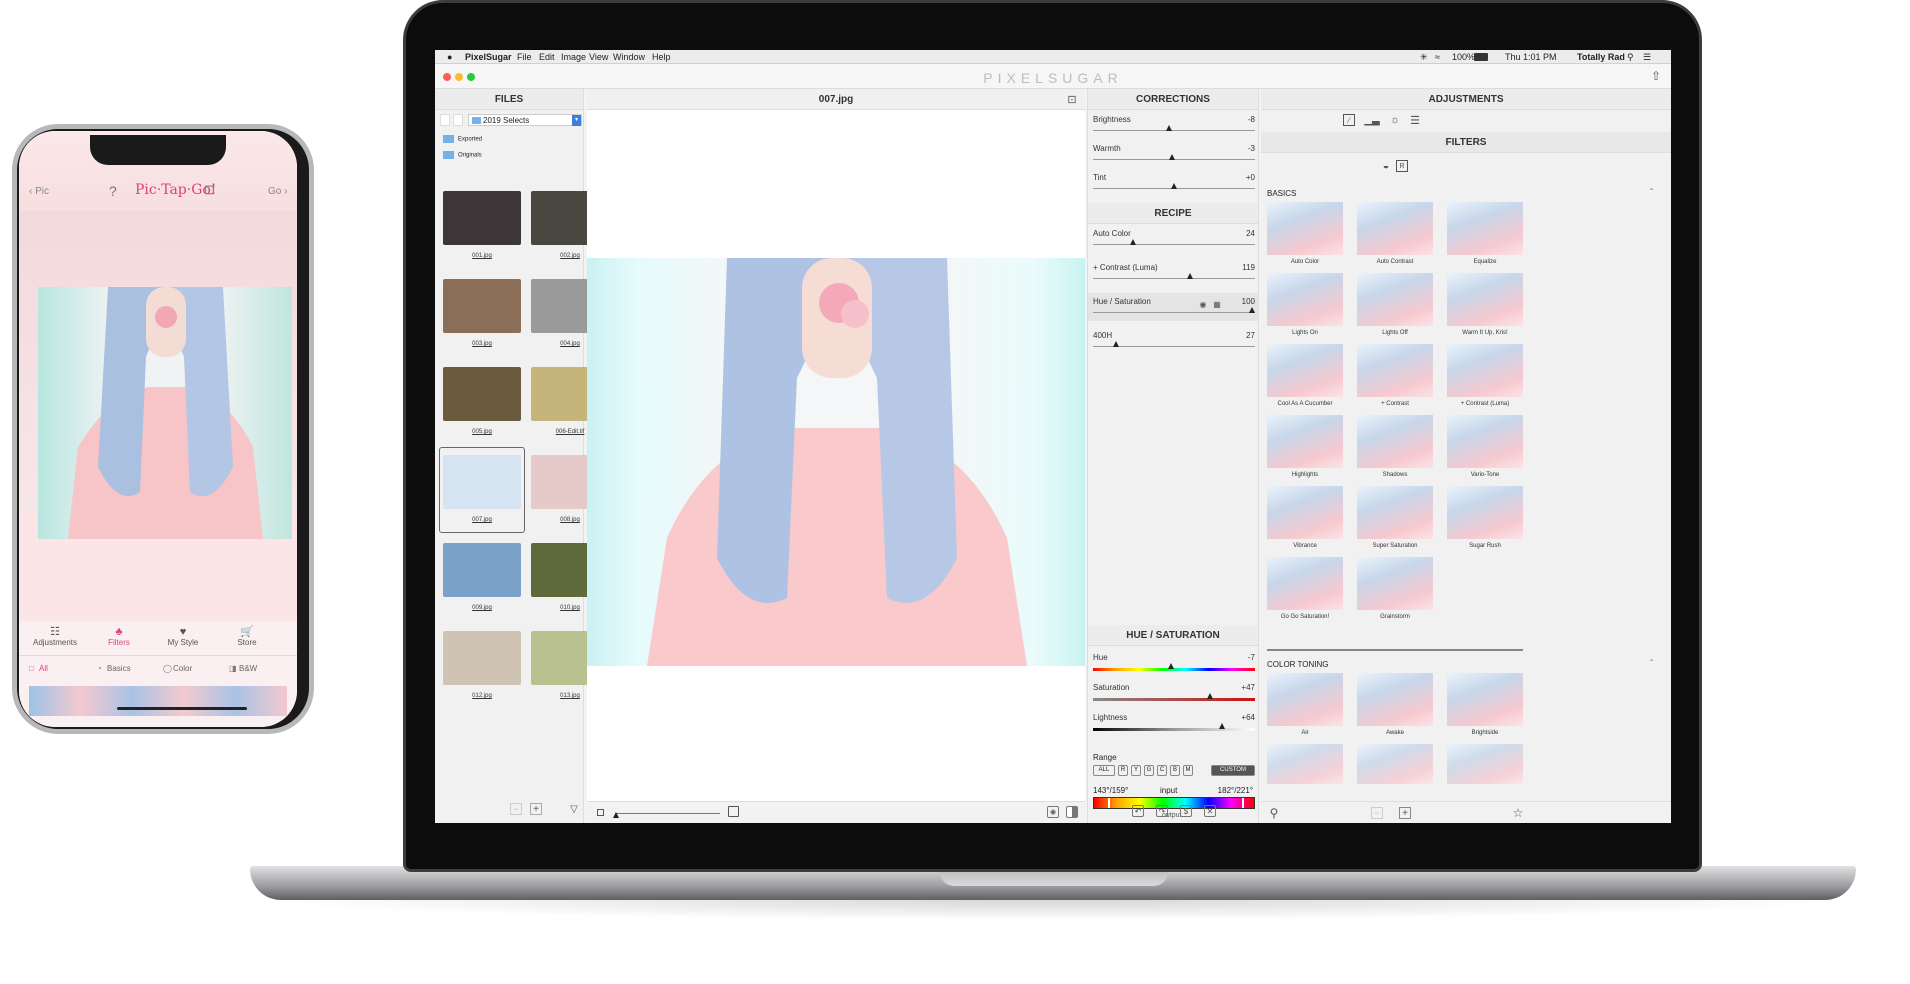  Describe the element at coordinates (1415, 120) in the screenshot. I see `sliders-icon: ☰` at that location.